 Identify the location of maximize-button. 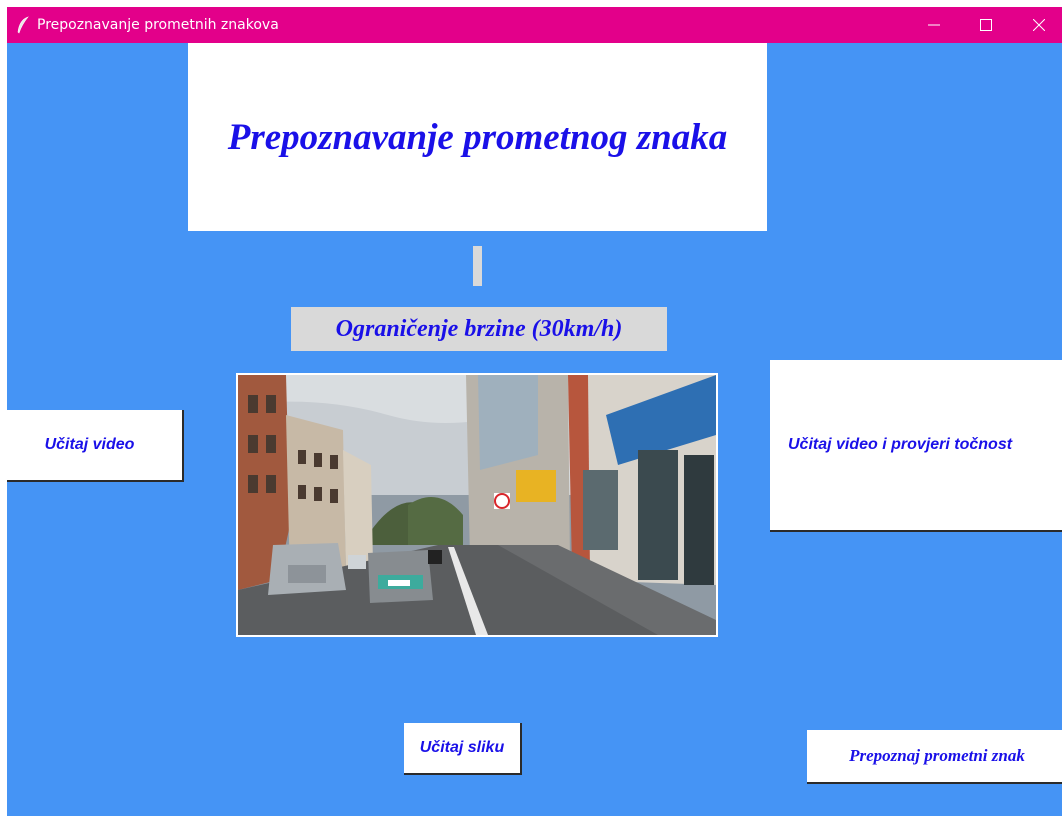
(986, 25).